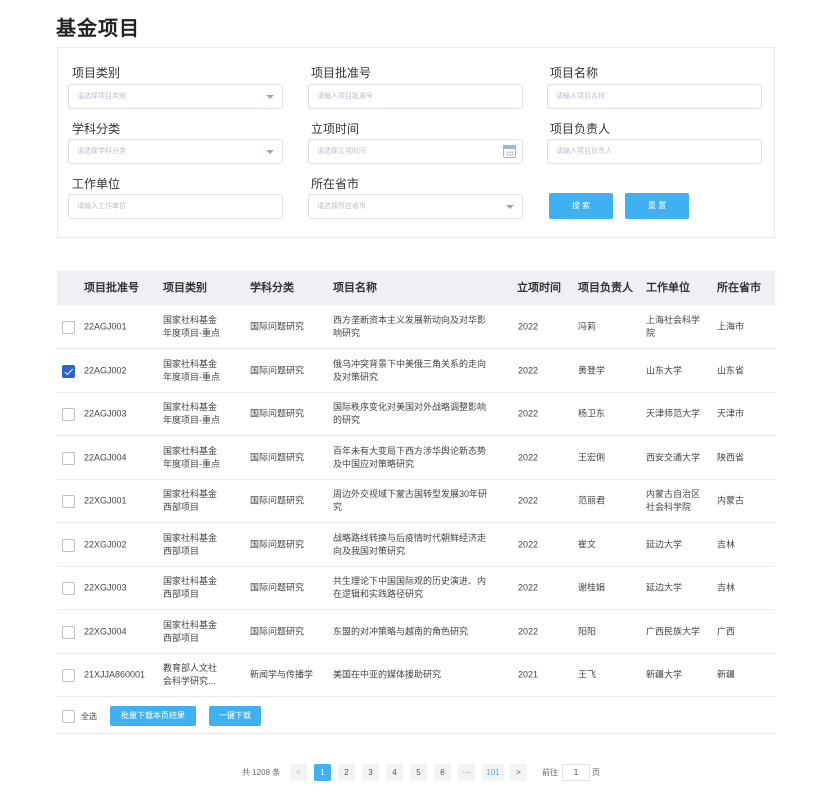 This screenshot has height=805, width=836. I want to click on page-last: 101, so click(493, 772).